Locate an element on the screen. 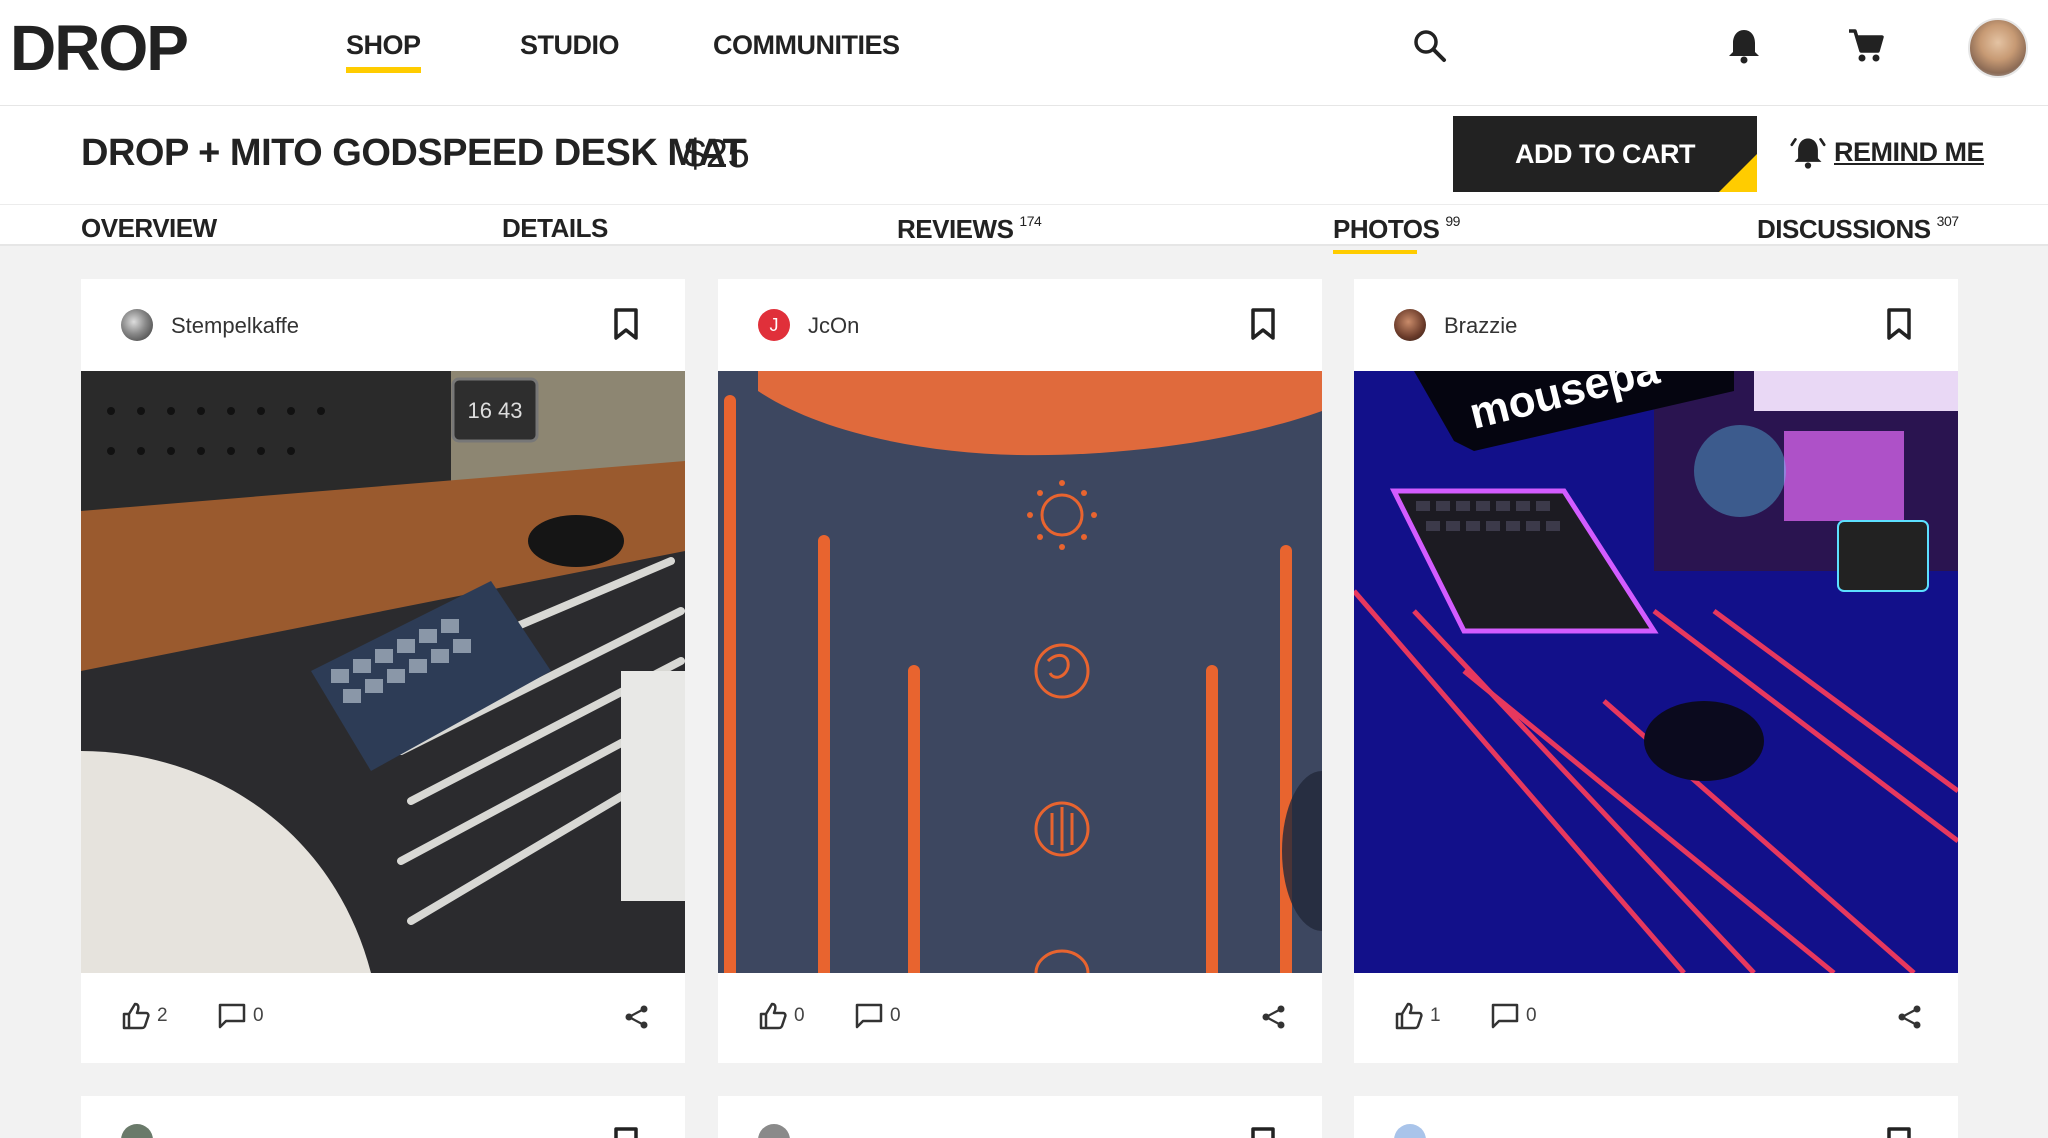  add-to-cart-label: ADD TO CART is located at coordinates (1605, 153).